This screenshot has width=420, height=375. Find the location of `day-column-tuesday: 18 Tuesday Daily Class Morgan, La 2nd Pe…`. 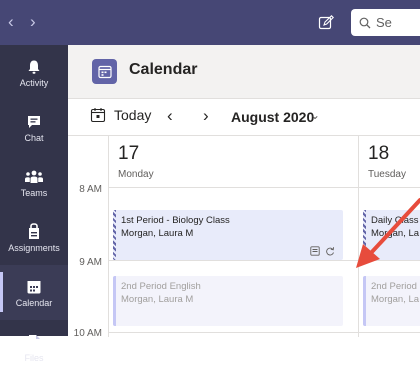

day-column-tuesday: 18 Tuesday Daily Class Morgan, La 2nd Pe… is located at coordinates (389, 236).